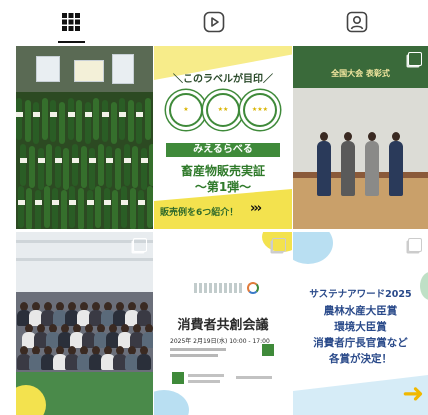  What do you see at coordinates (84, 137) in the screenshot?
I see `post-thumbnail-cucumbers` at bounding box center [84, 137].